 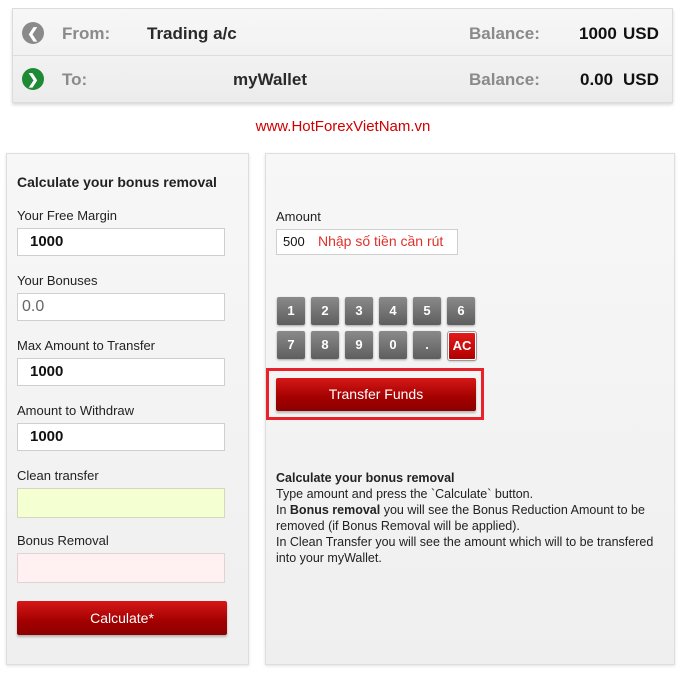 I want to click on keypad-key-4: 4, so click(x=393, y=311).